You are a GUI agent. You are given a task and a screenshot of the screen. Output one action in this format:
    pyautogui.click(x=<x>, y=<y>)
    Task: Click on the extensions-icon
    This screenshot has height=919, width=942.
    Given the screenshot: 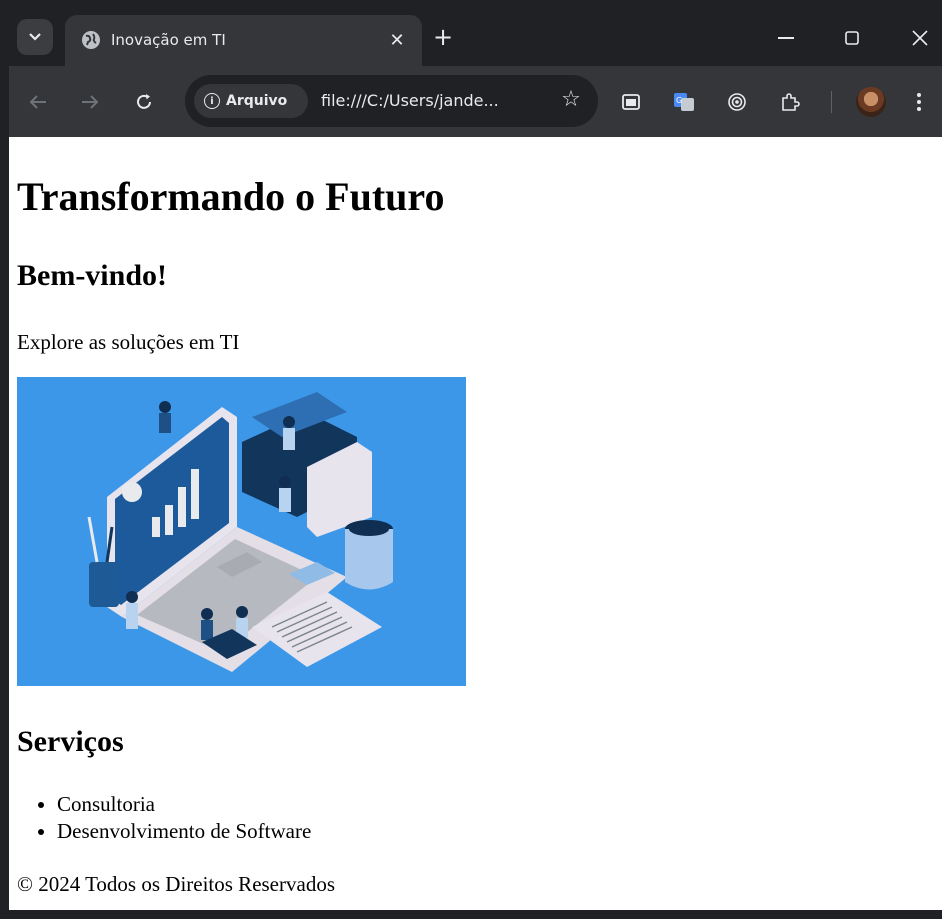 What is the action you would take?
    pyautogui.click(x=790, y=102)
    